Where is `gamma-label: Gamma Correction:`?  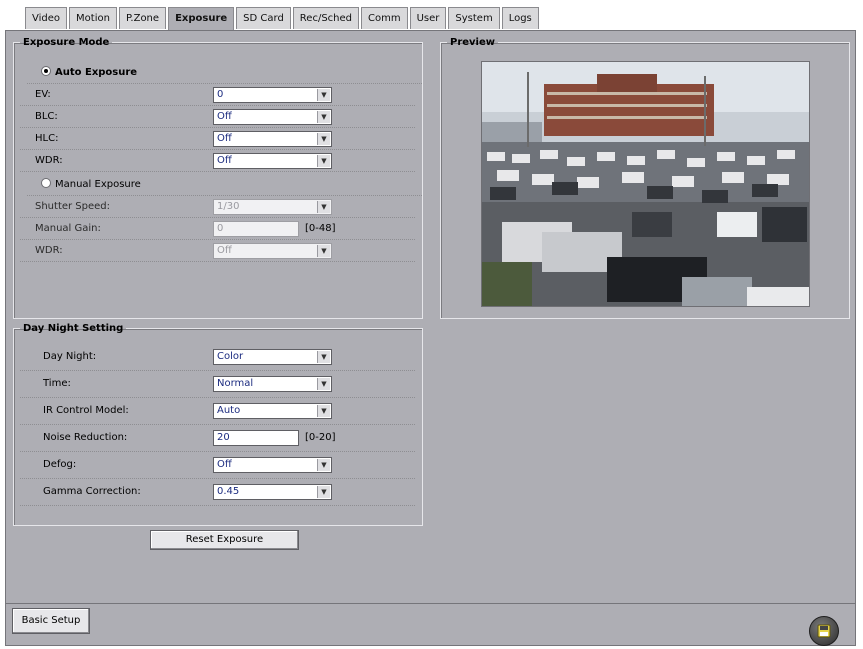 gamma-label: Gamma Correction: is located at coordinates (92, 491).